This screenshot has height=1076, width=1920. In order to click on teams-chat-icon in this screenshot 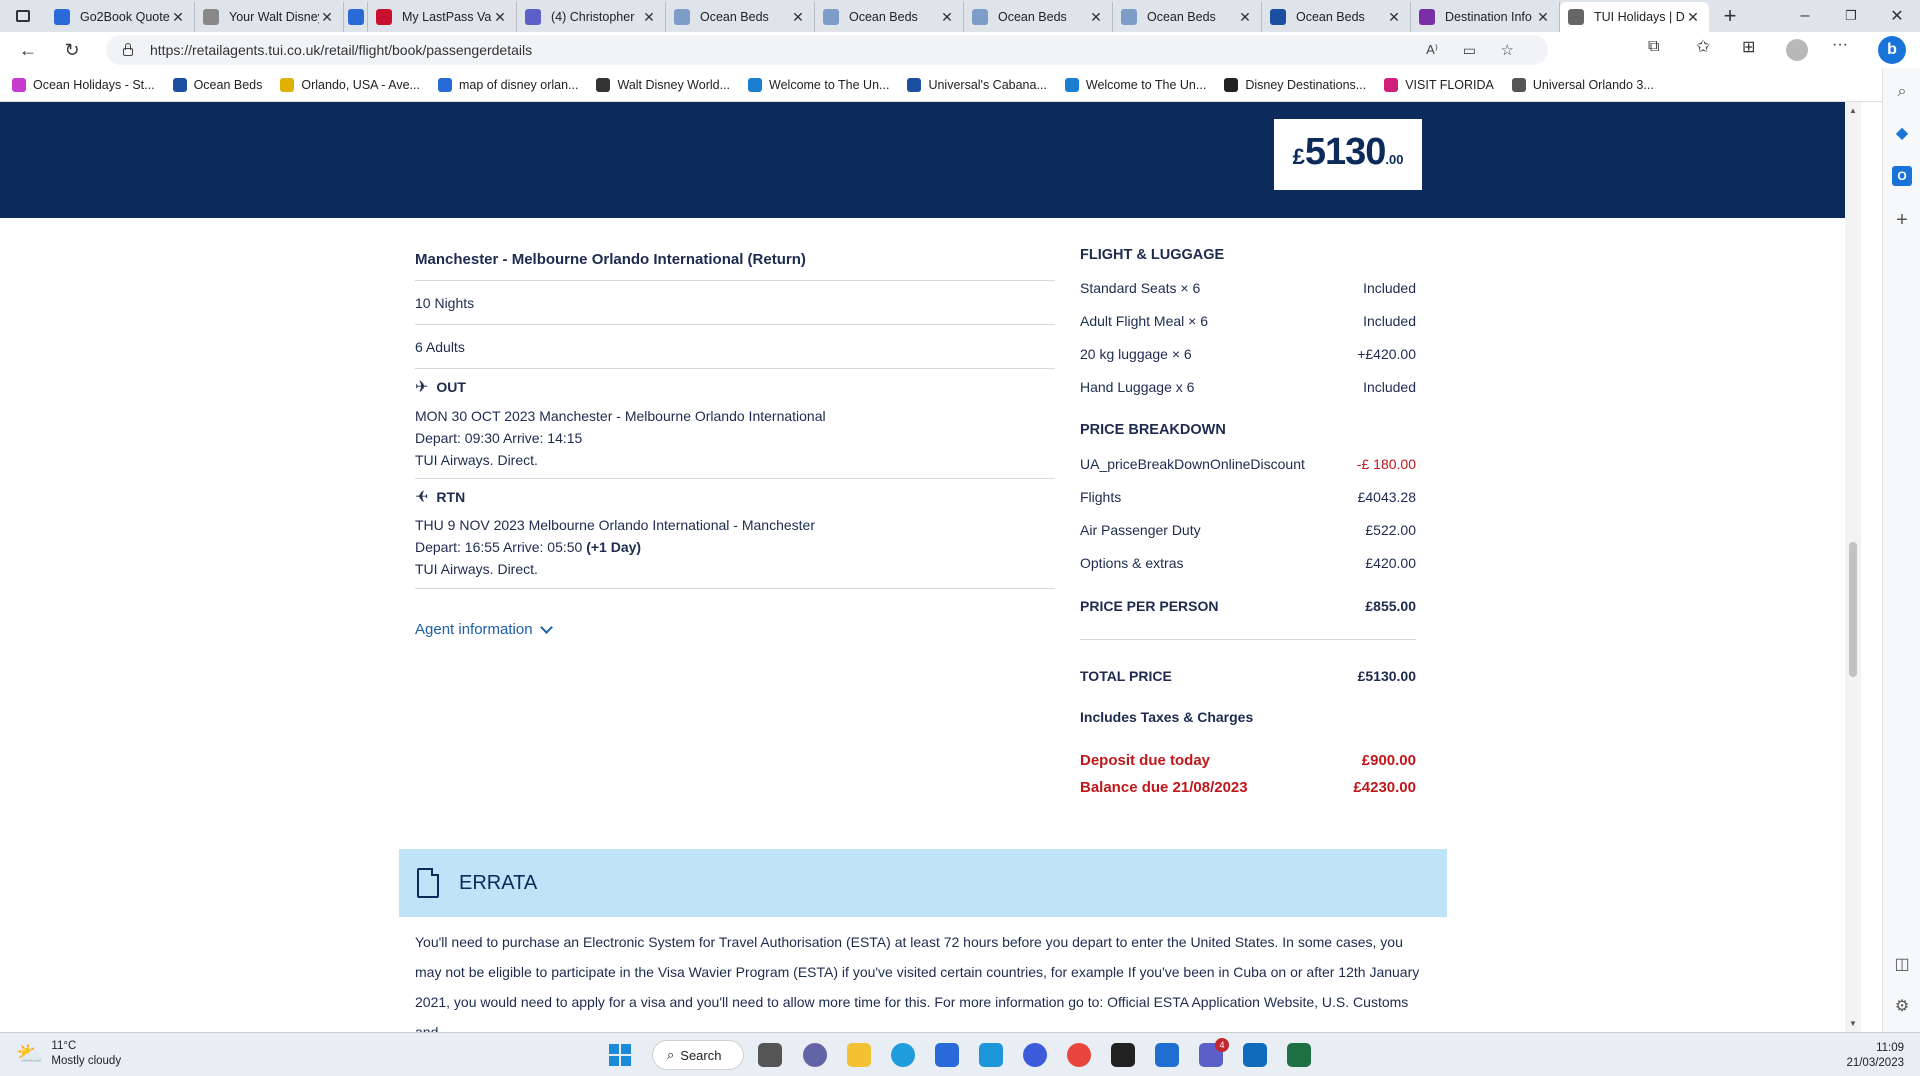, I will do `click(815, 1055)`.